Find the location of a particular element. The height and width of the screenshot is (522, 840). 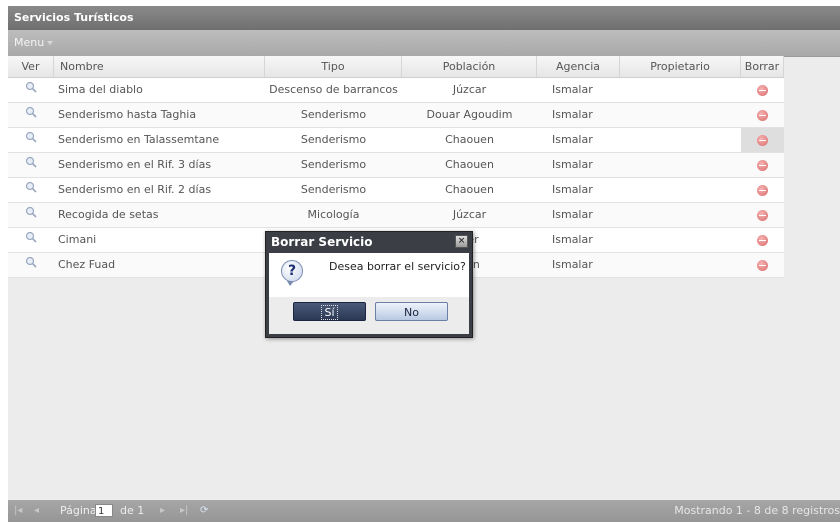

window-title: Servicios Turísticos is located at coordinates (424, 18).